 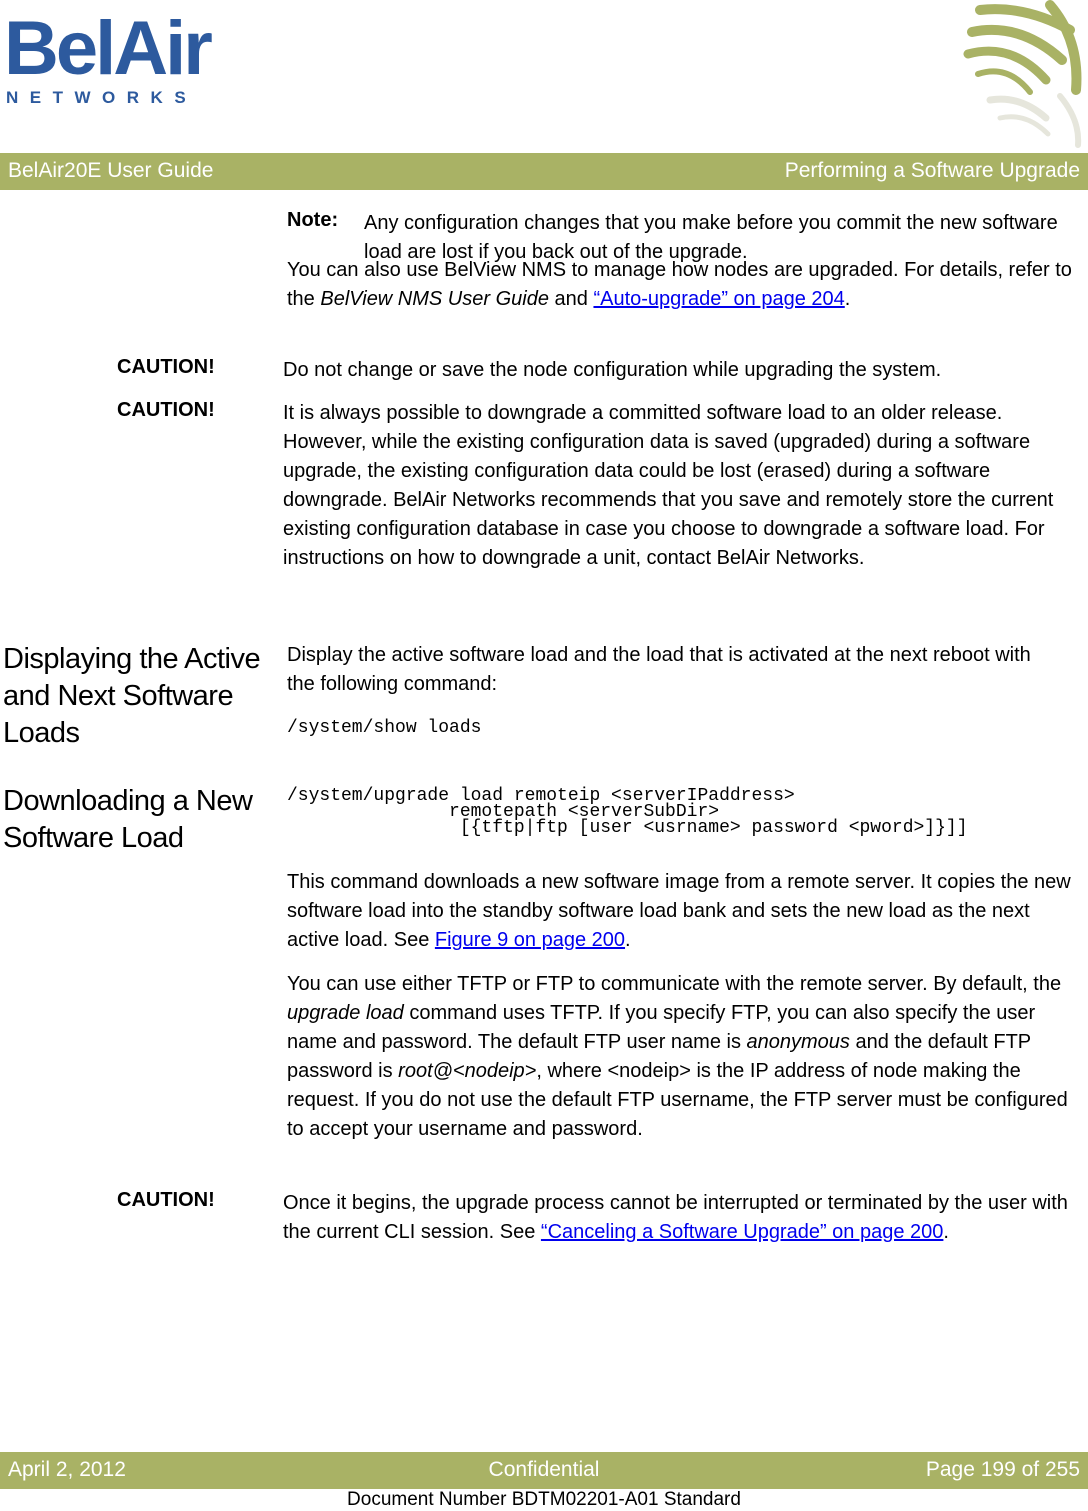 I want to click on swoosh-logo-icon, so click(x=1022, y=74).